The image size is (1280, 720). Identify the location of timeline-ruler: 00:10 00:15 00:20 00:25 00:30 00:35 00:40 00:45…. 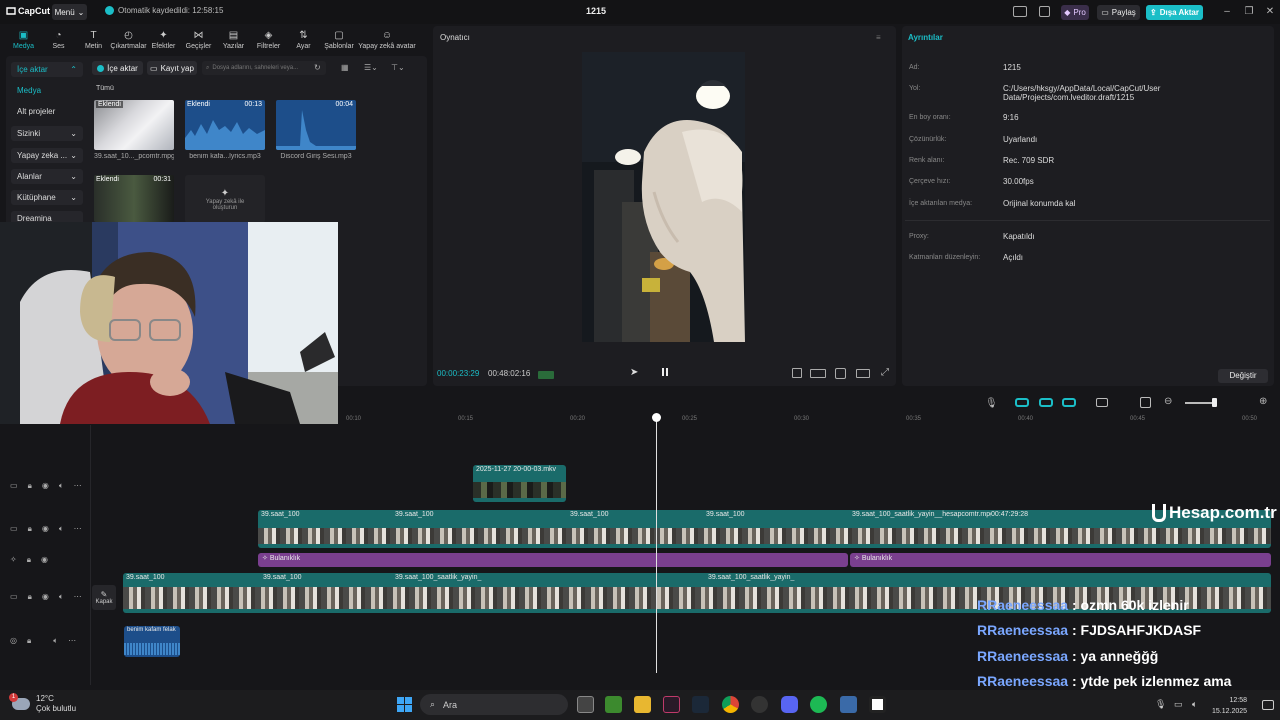
(810, 419).